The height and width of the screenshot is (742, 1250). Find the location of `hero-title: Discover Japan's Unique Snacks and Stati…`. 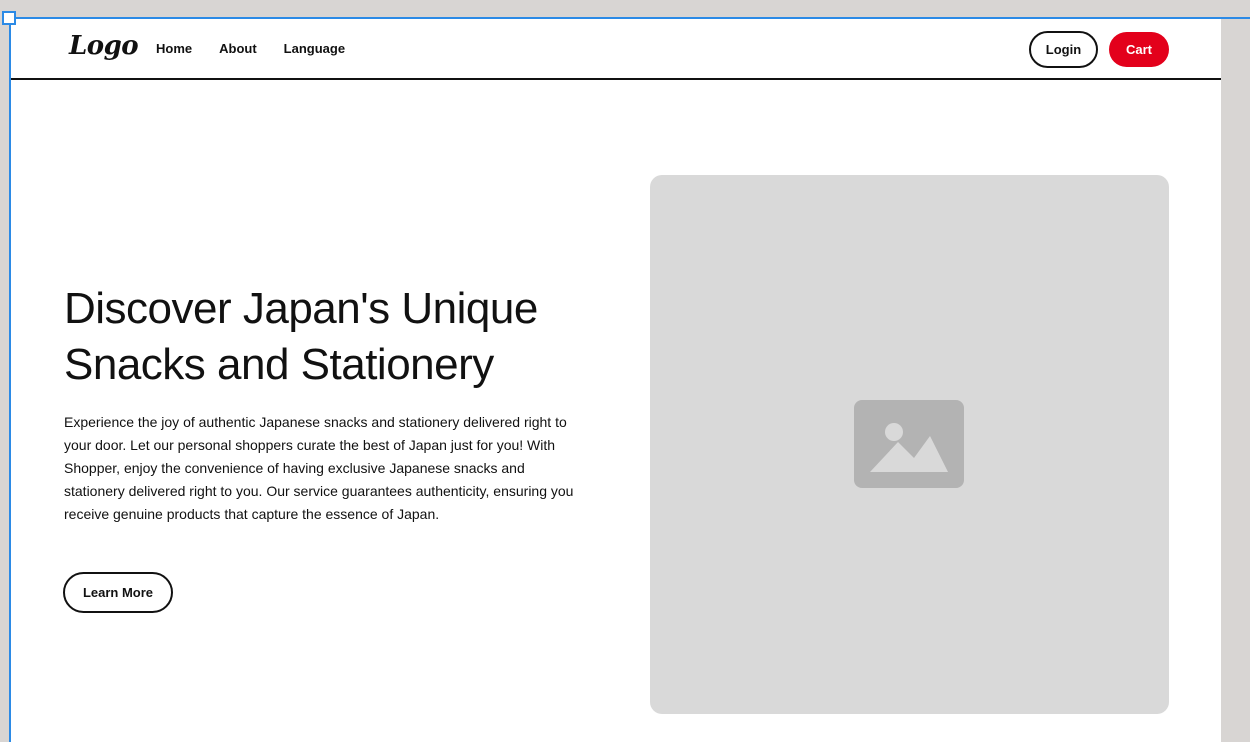

hero-title: Discover Japan's Unique Snacks and Stati… is located at coordinates (334, 337).